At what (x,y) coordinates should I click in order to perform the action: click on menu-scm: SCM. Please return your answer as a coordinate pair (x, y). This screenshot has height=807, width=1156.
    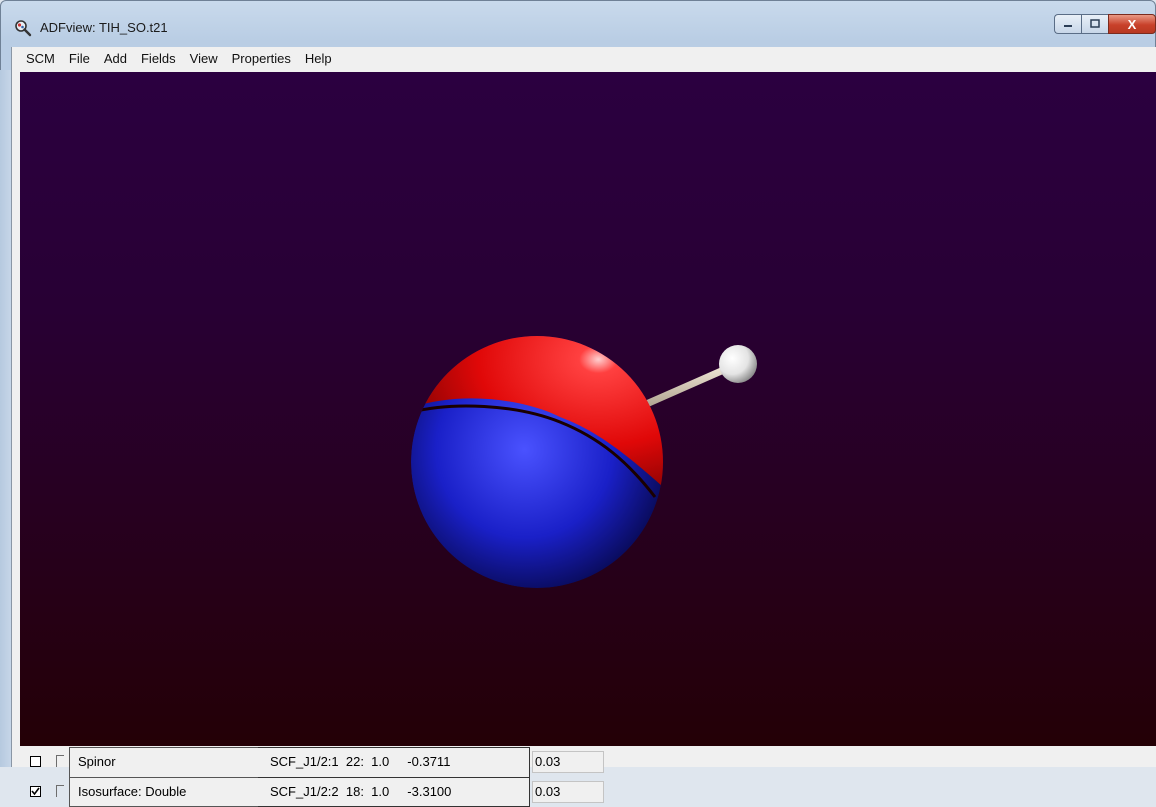
    Looking at the image, I should click on (40, 59).